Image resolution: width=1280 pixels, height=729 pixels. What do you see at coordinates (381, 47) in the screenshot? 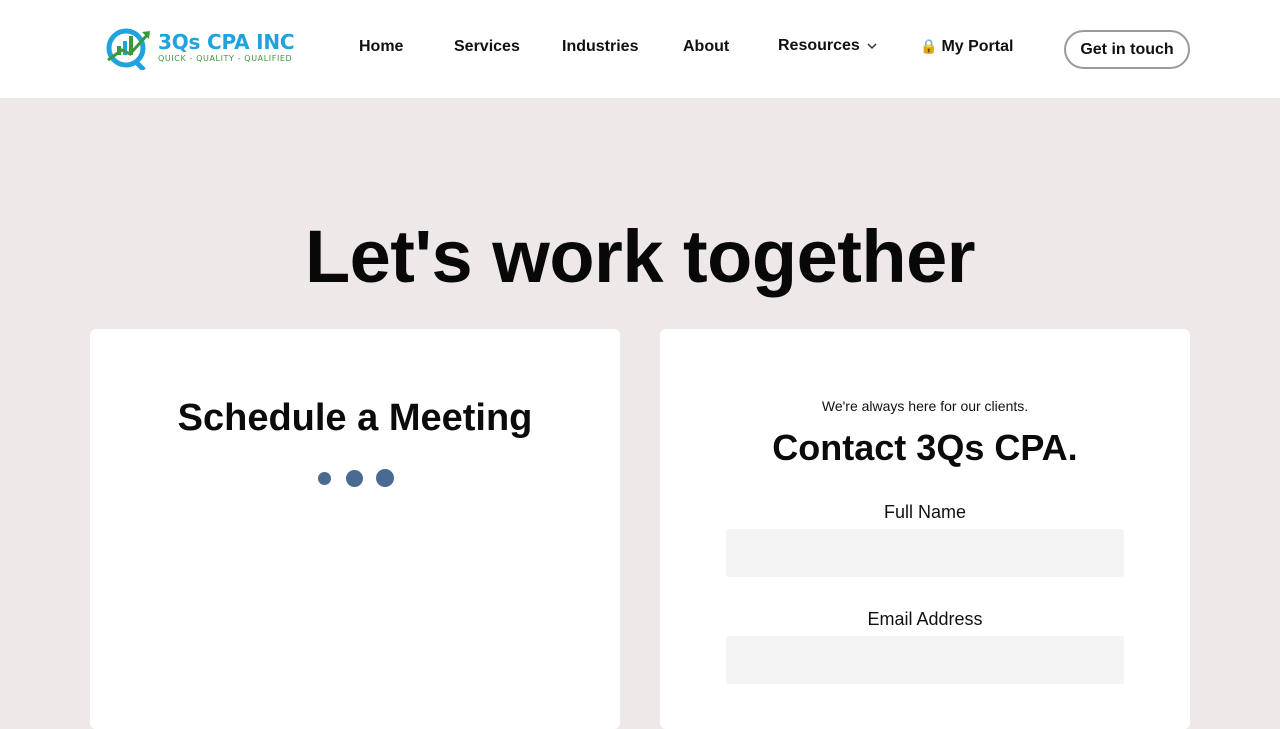
I see `nav-home: Home` at bounding box center [381, 47].